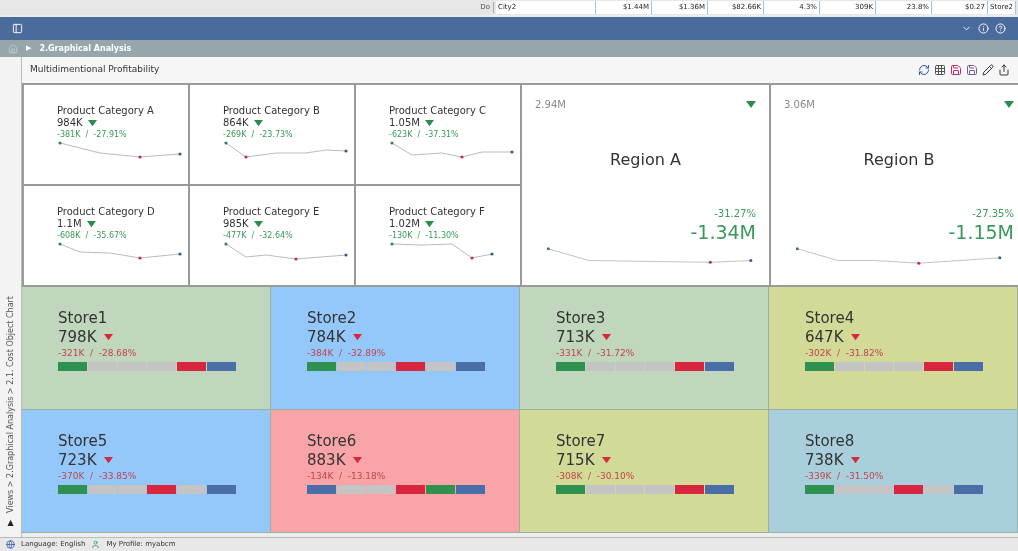 The image size is (1018, 551). I want to click on side-path: Views > 2.Graphical Analysis > 2.1. Cost Object Chart, so click(10, 404).